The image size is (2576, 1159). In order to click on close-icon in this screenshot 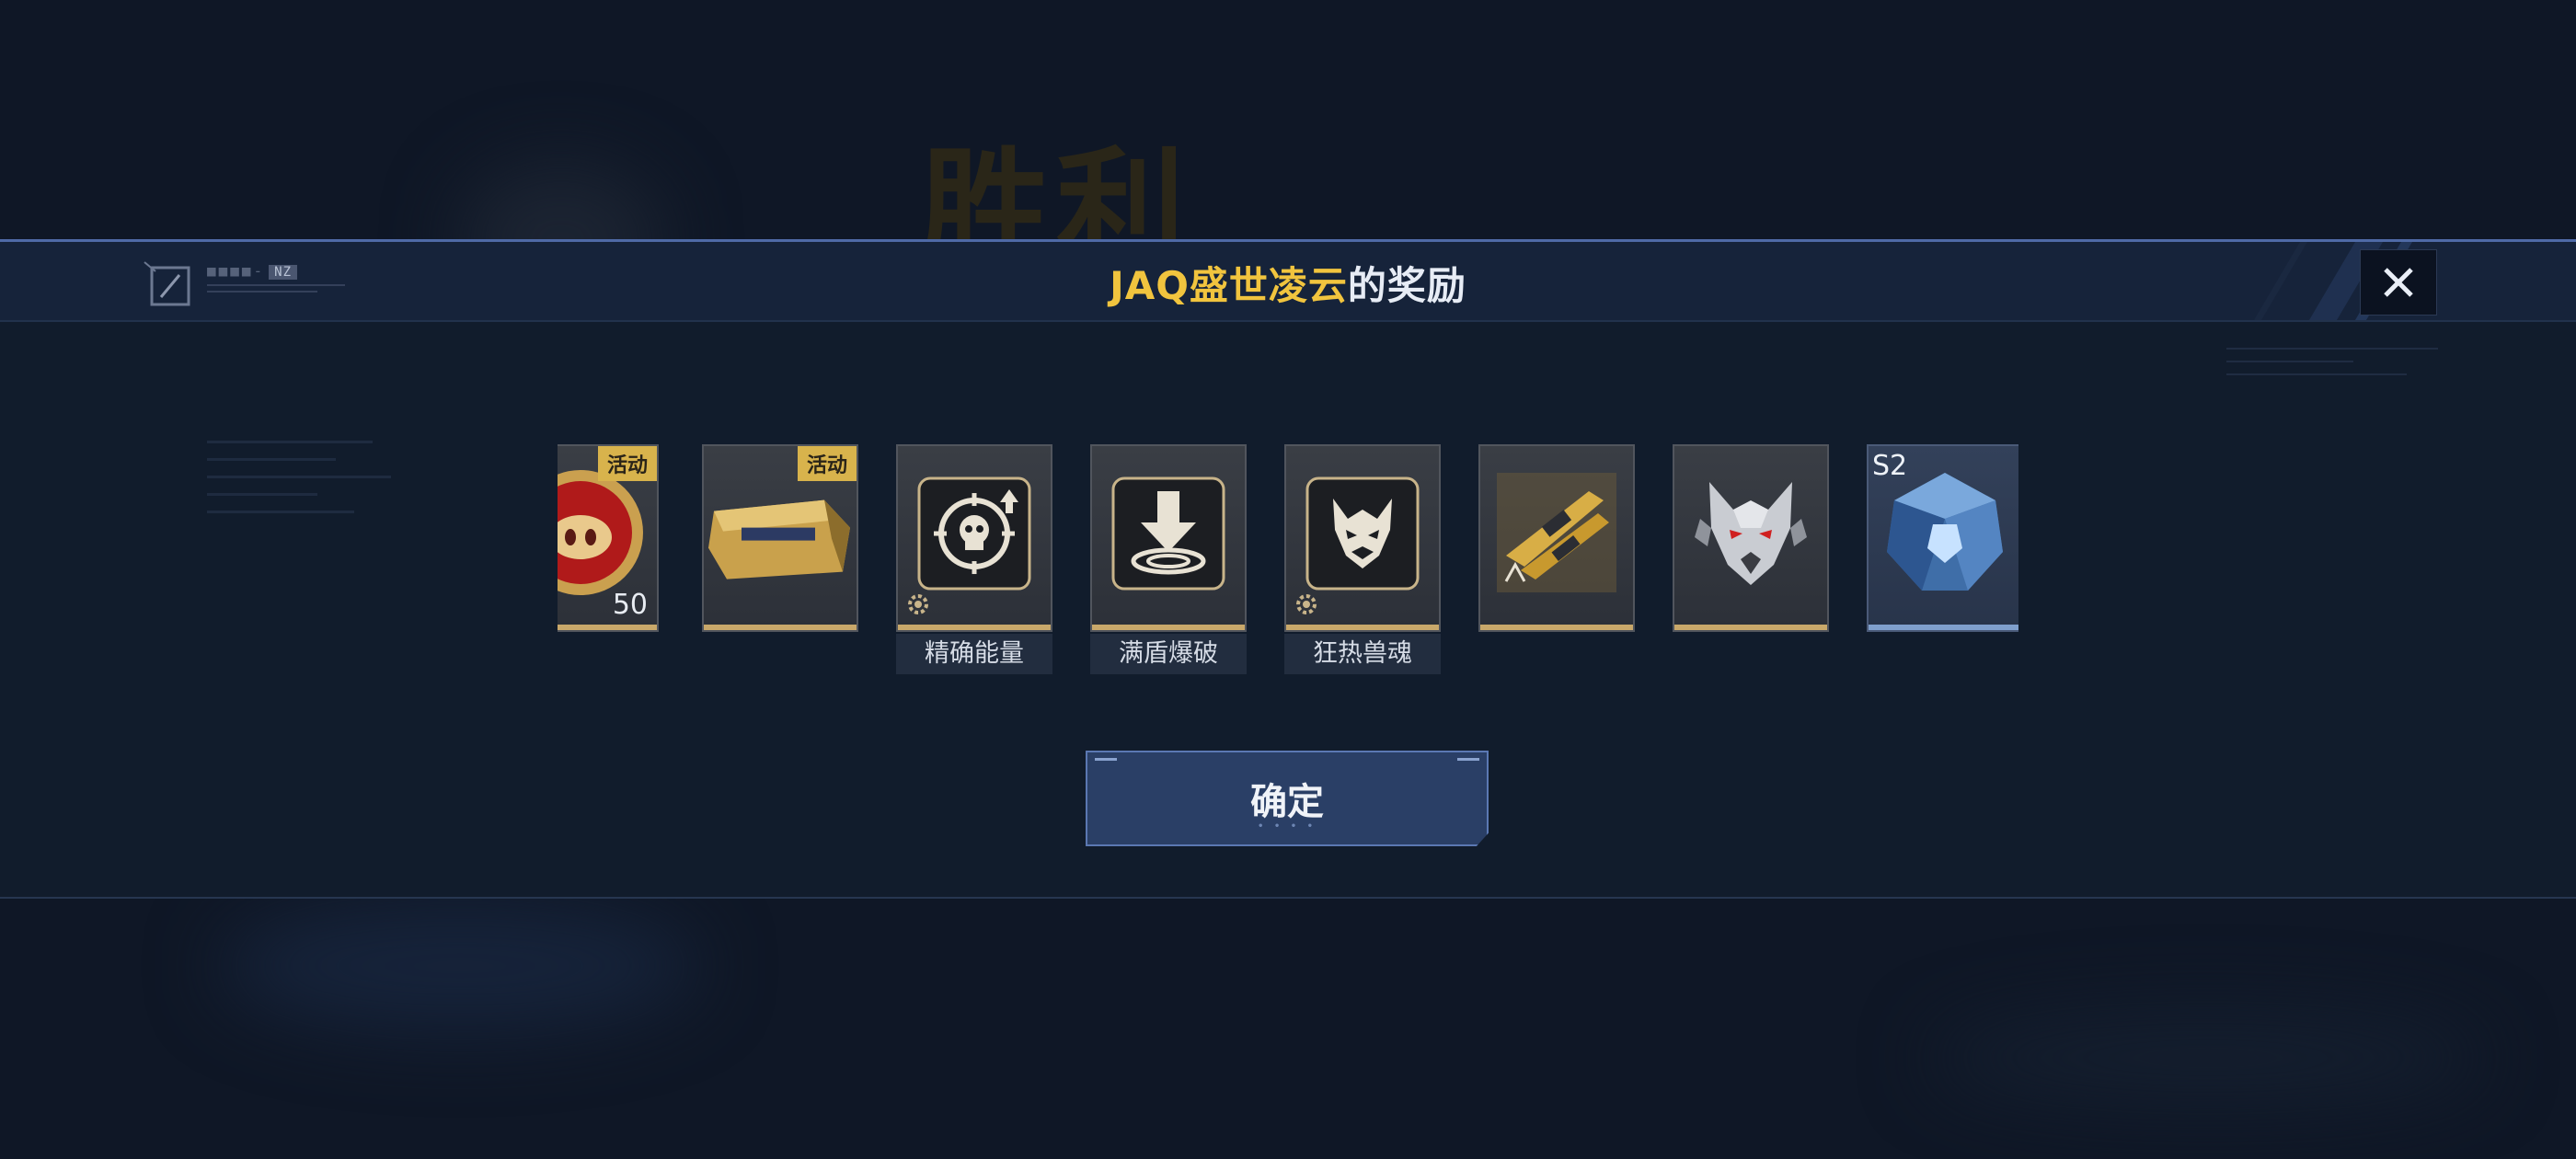, I will do `click(2398, 282)`.